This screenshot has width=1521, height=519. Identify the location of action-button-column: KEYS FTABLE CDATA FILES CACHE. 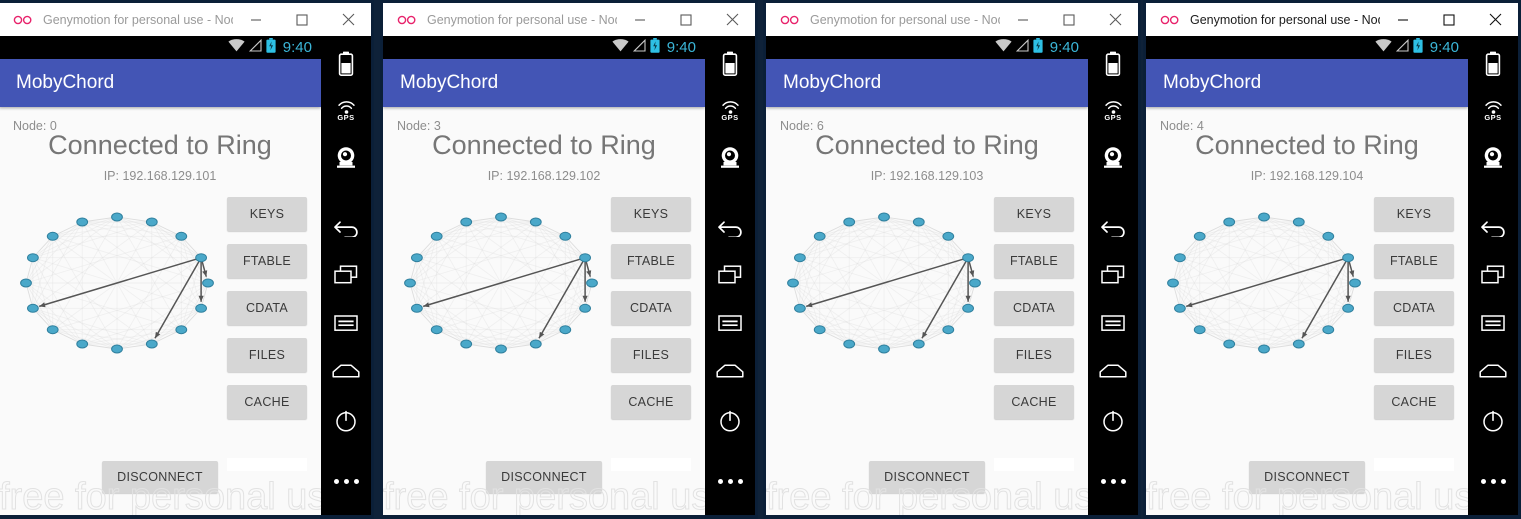
(1034, 308).